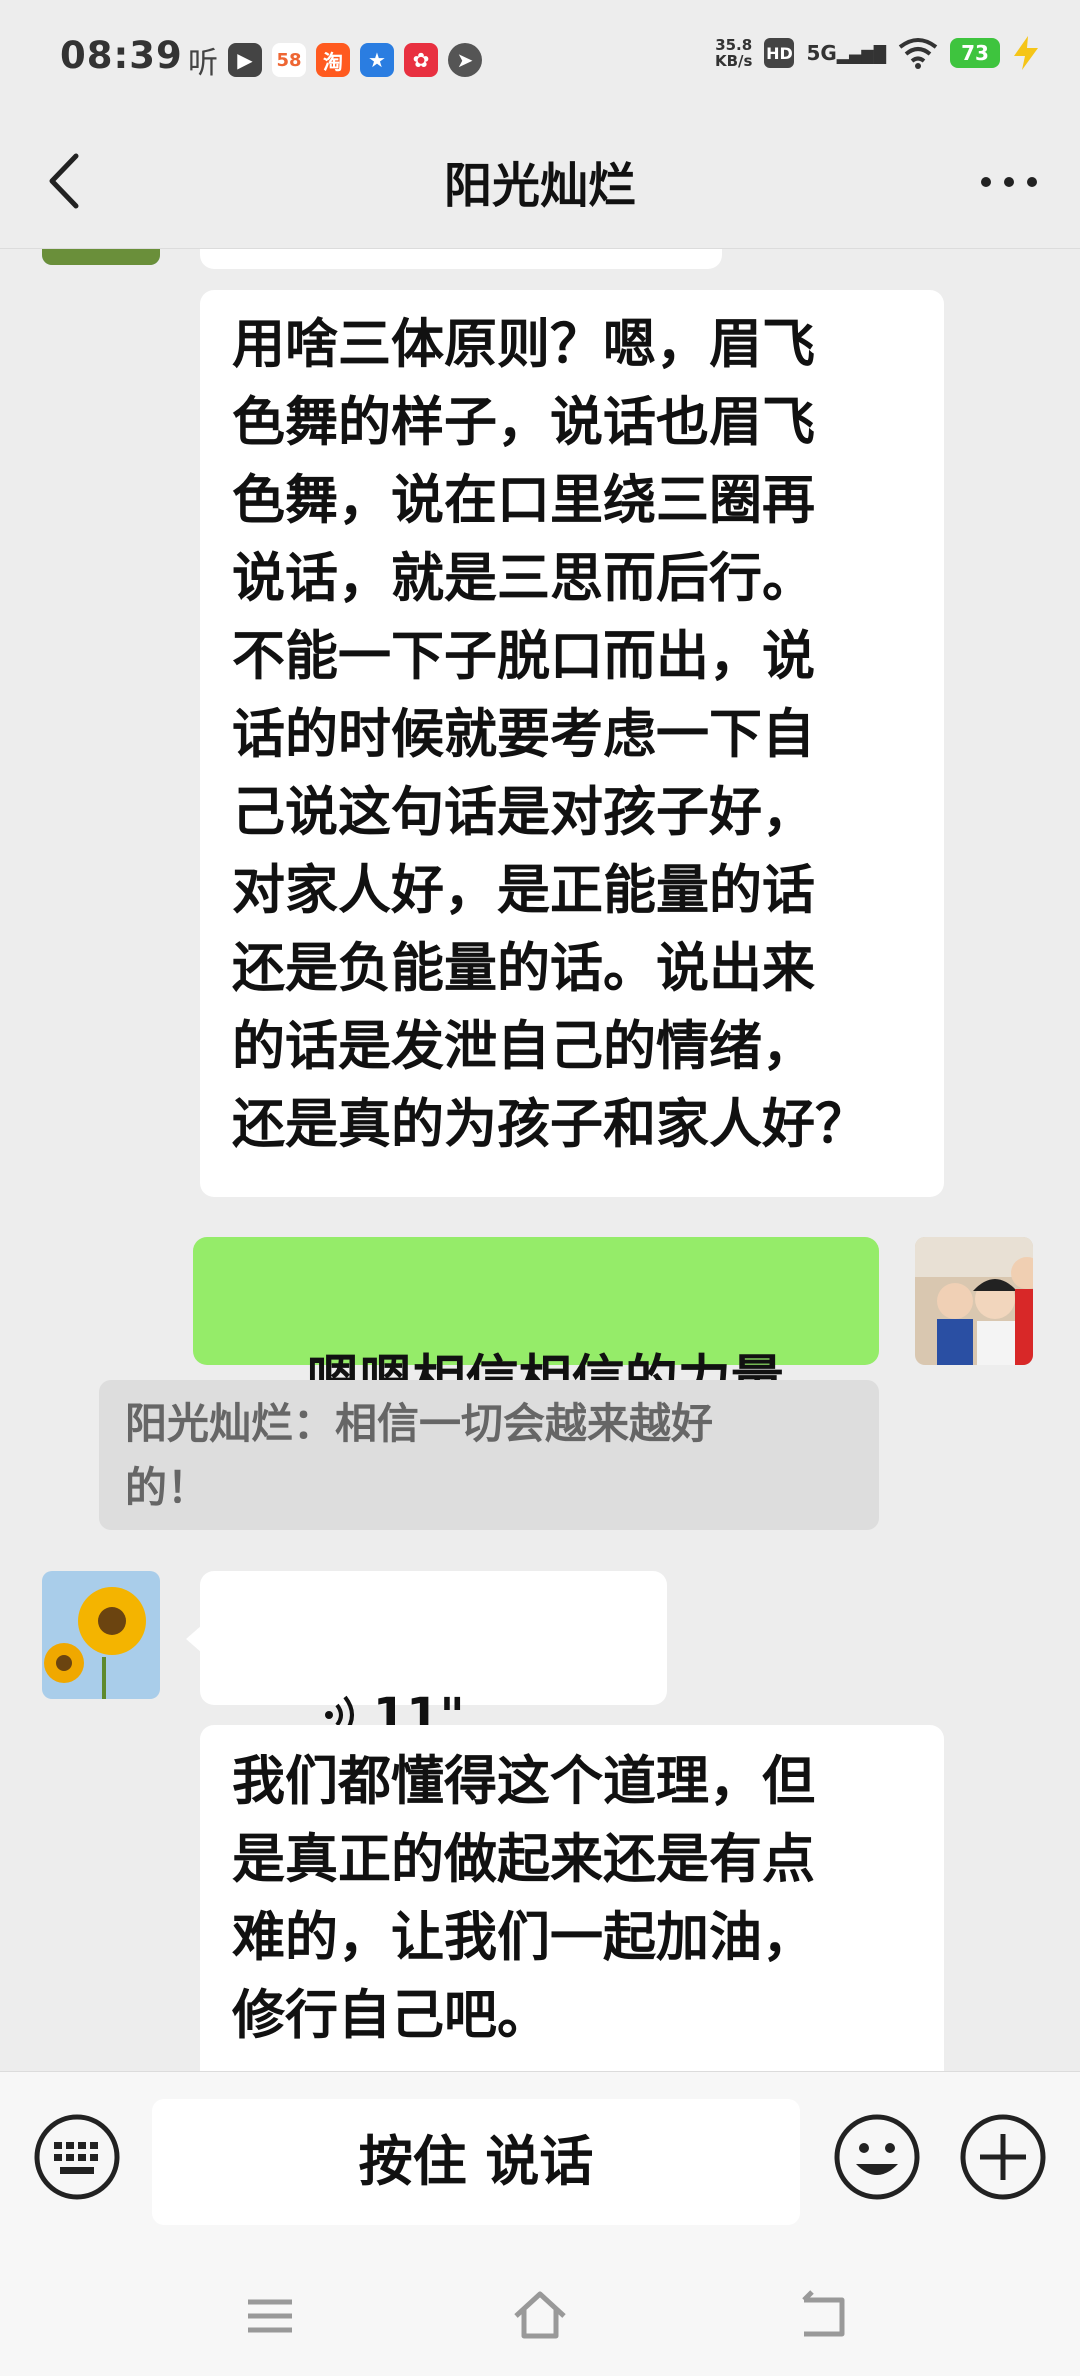 Image resolution: width=1080 pixels, height=2376 pixels. Describe the element at coordinates (536, 1360) in the screenshot. I see `message-bubble-sent: 嗯嗯相信相信的力量` at that location.